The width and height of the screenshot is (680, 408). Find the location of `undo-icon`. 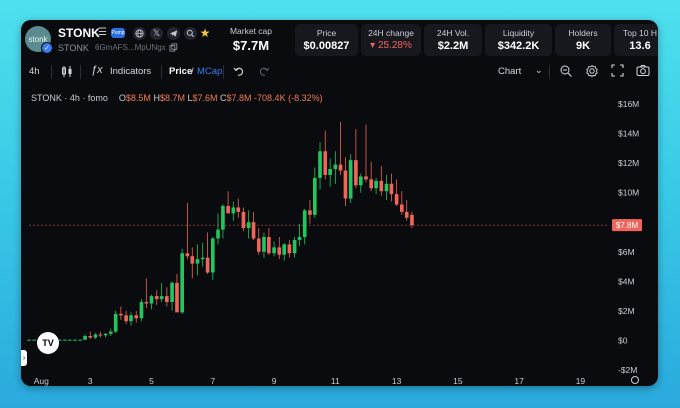

undo-icon is located at coordinates (239, 72).